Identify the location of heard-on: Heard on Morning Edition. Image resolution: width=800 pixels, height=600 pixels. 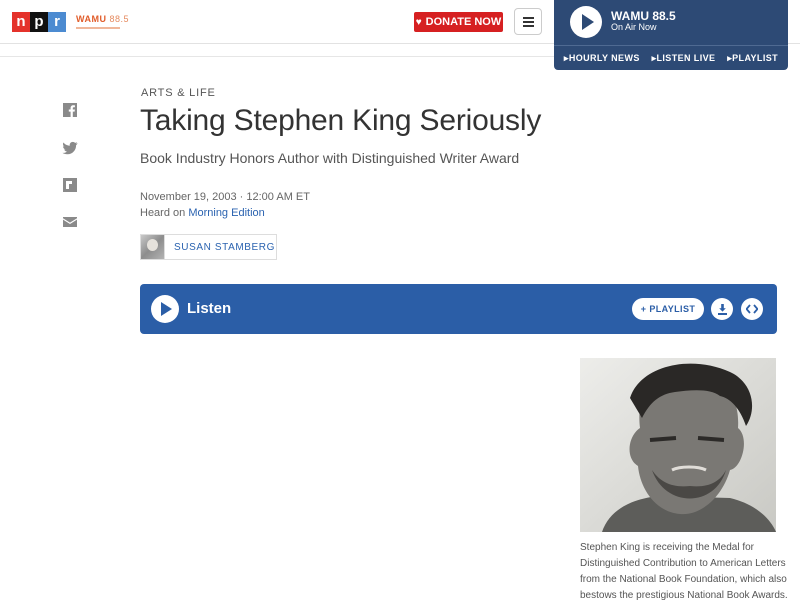
(202, 213).